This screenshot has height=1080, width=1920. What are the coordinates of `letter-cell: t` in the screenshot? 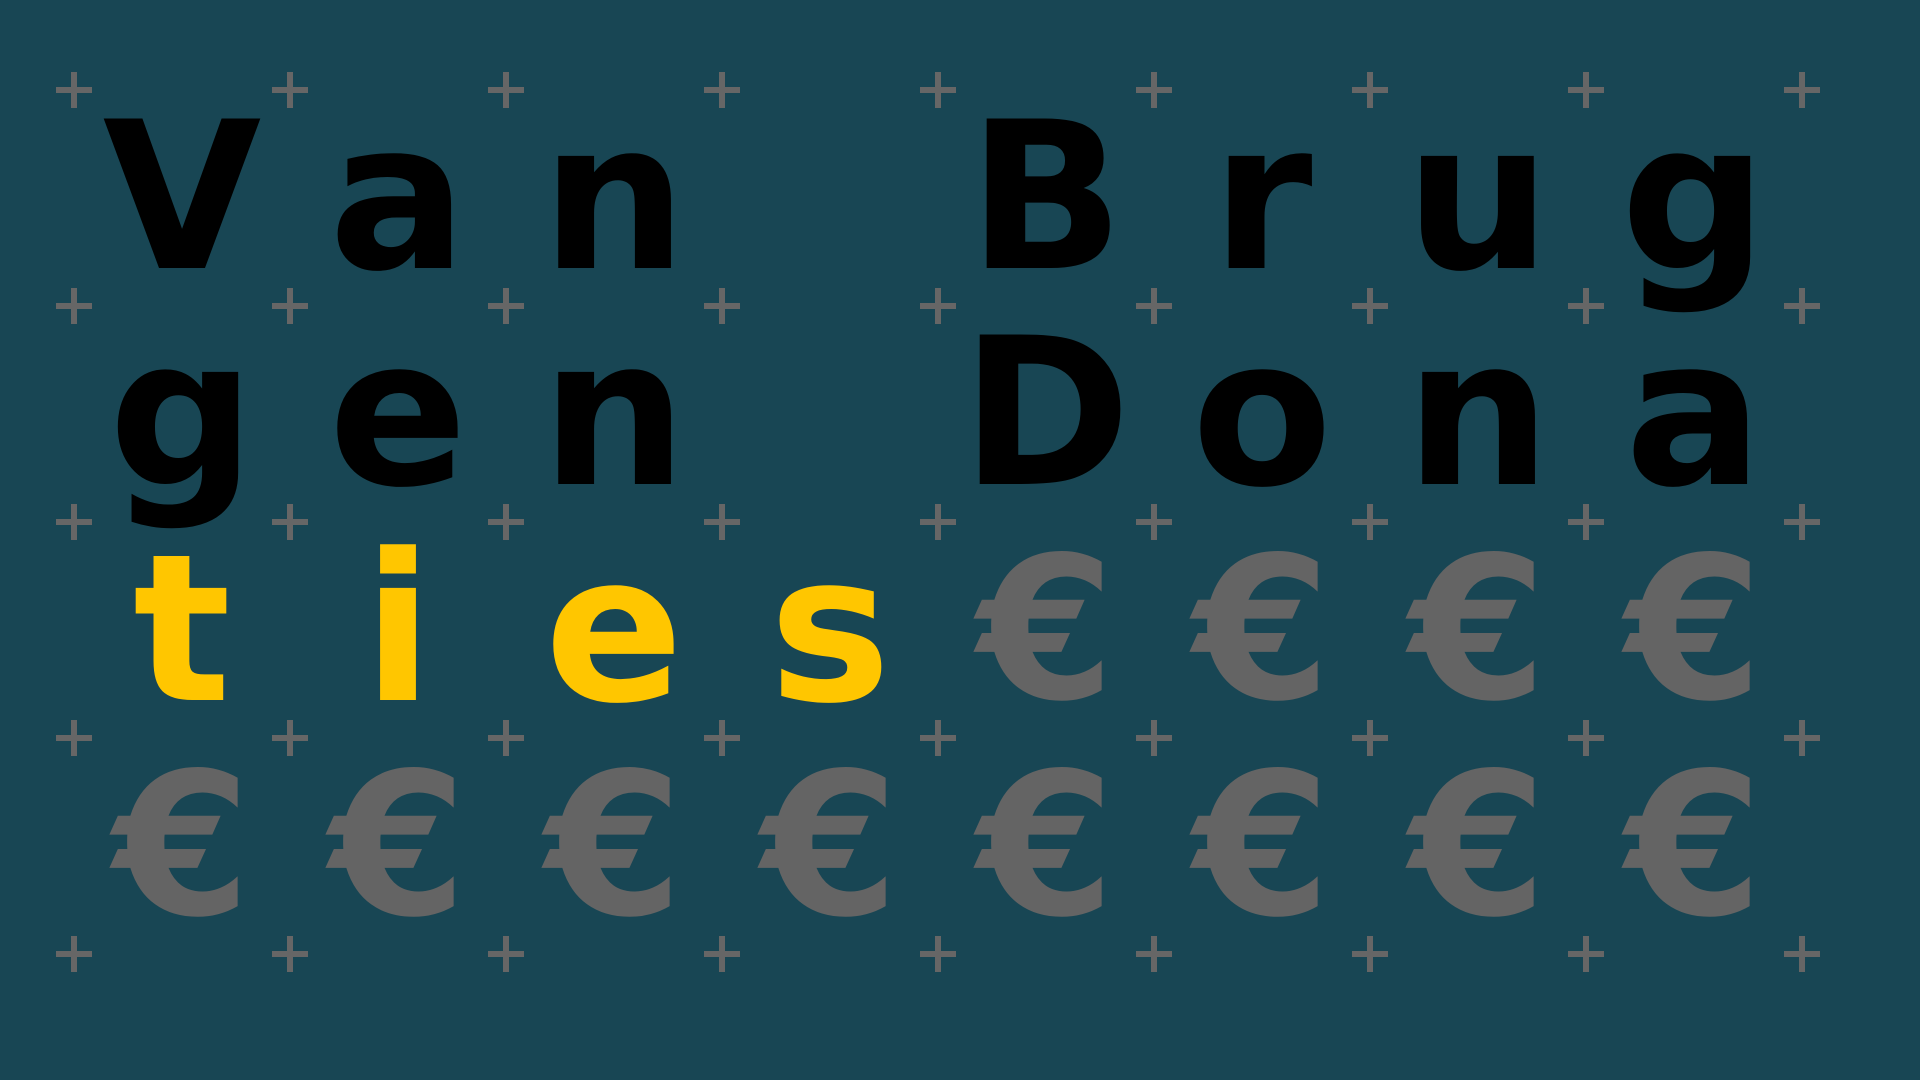 It's located at (182, 630).